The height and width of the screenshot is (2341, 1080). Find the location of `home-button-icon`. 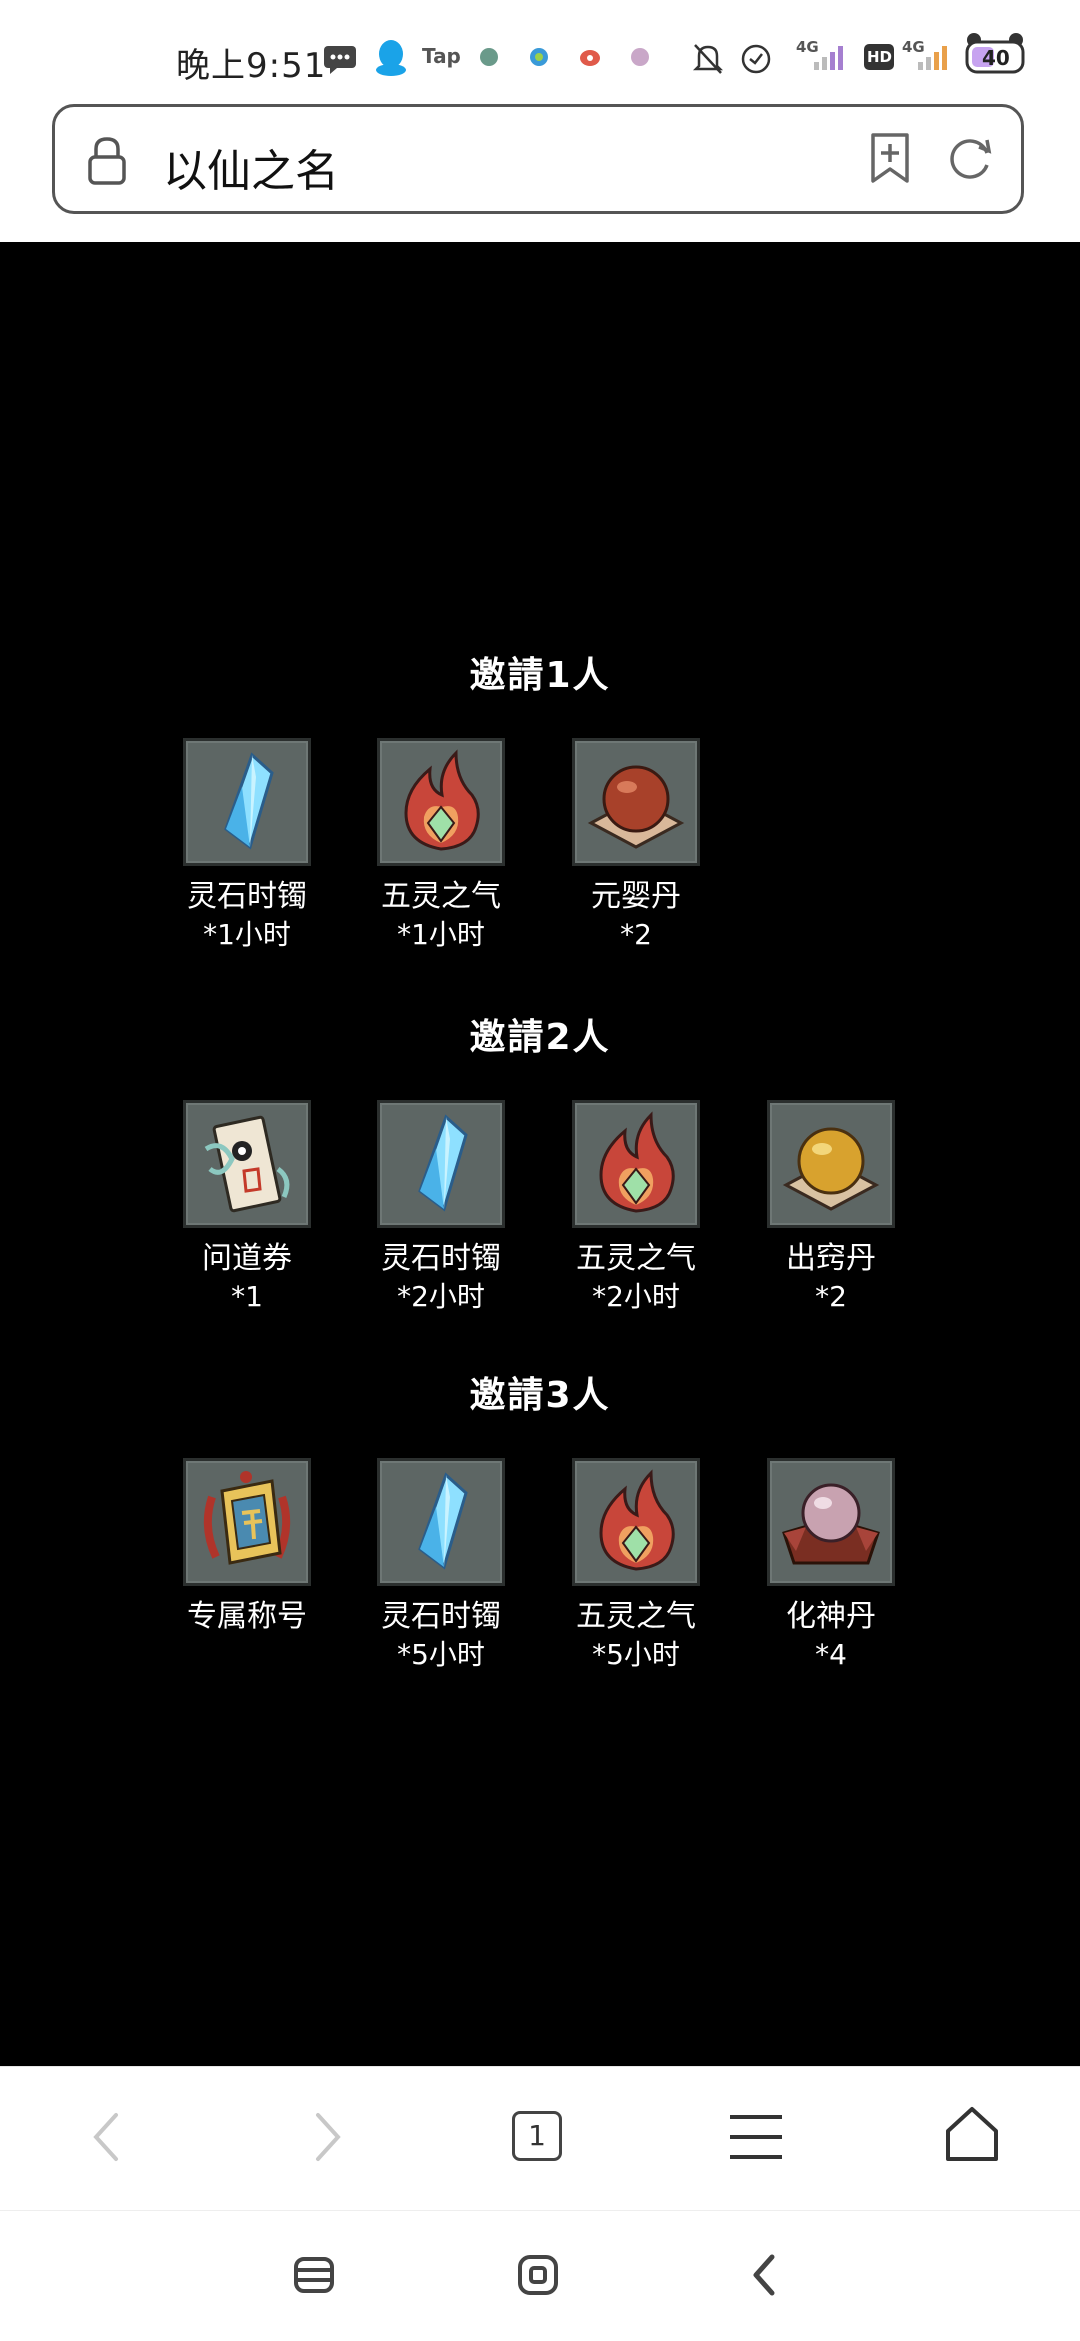

home-button-icon is located at coordinates (538, 2275).